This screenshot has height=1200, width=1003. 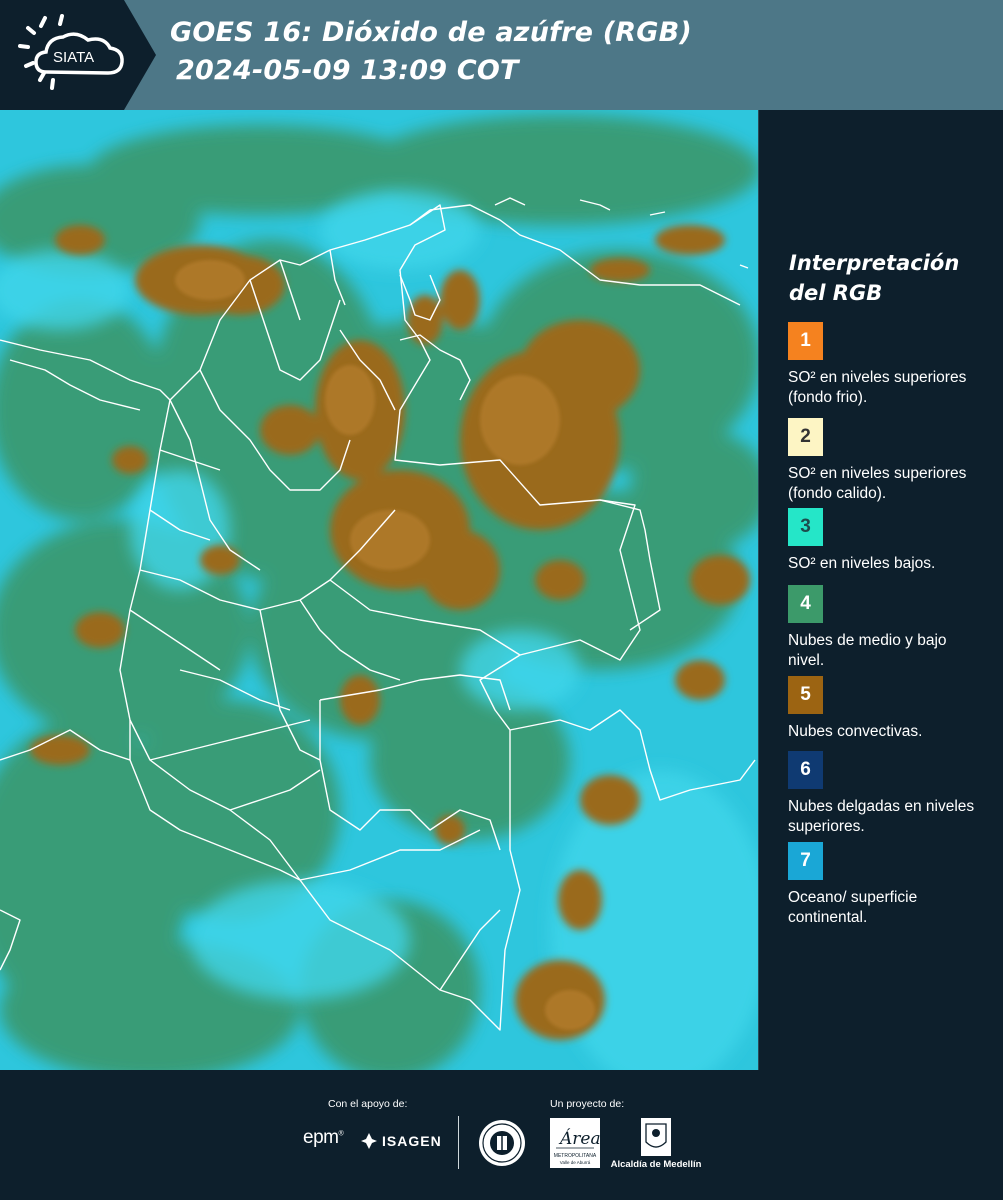 I want to click on legend-swatch: 2, so click(x=805, y=437).